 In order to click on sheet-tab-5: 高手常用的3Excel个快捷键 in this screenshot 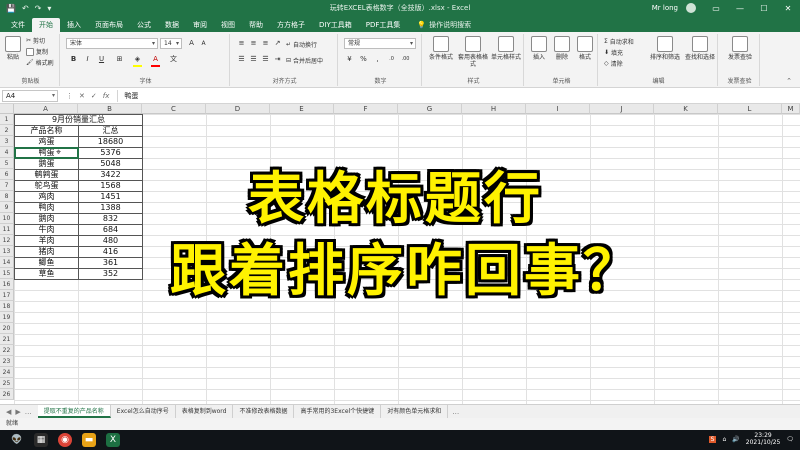, I will do `click(338, 411)`.